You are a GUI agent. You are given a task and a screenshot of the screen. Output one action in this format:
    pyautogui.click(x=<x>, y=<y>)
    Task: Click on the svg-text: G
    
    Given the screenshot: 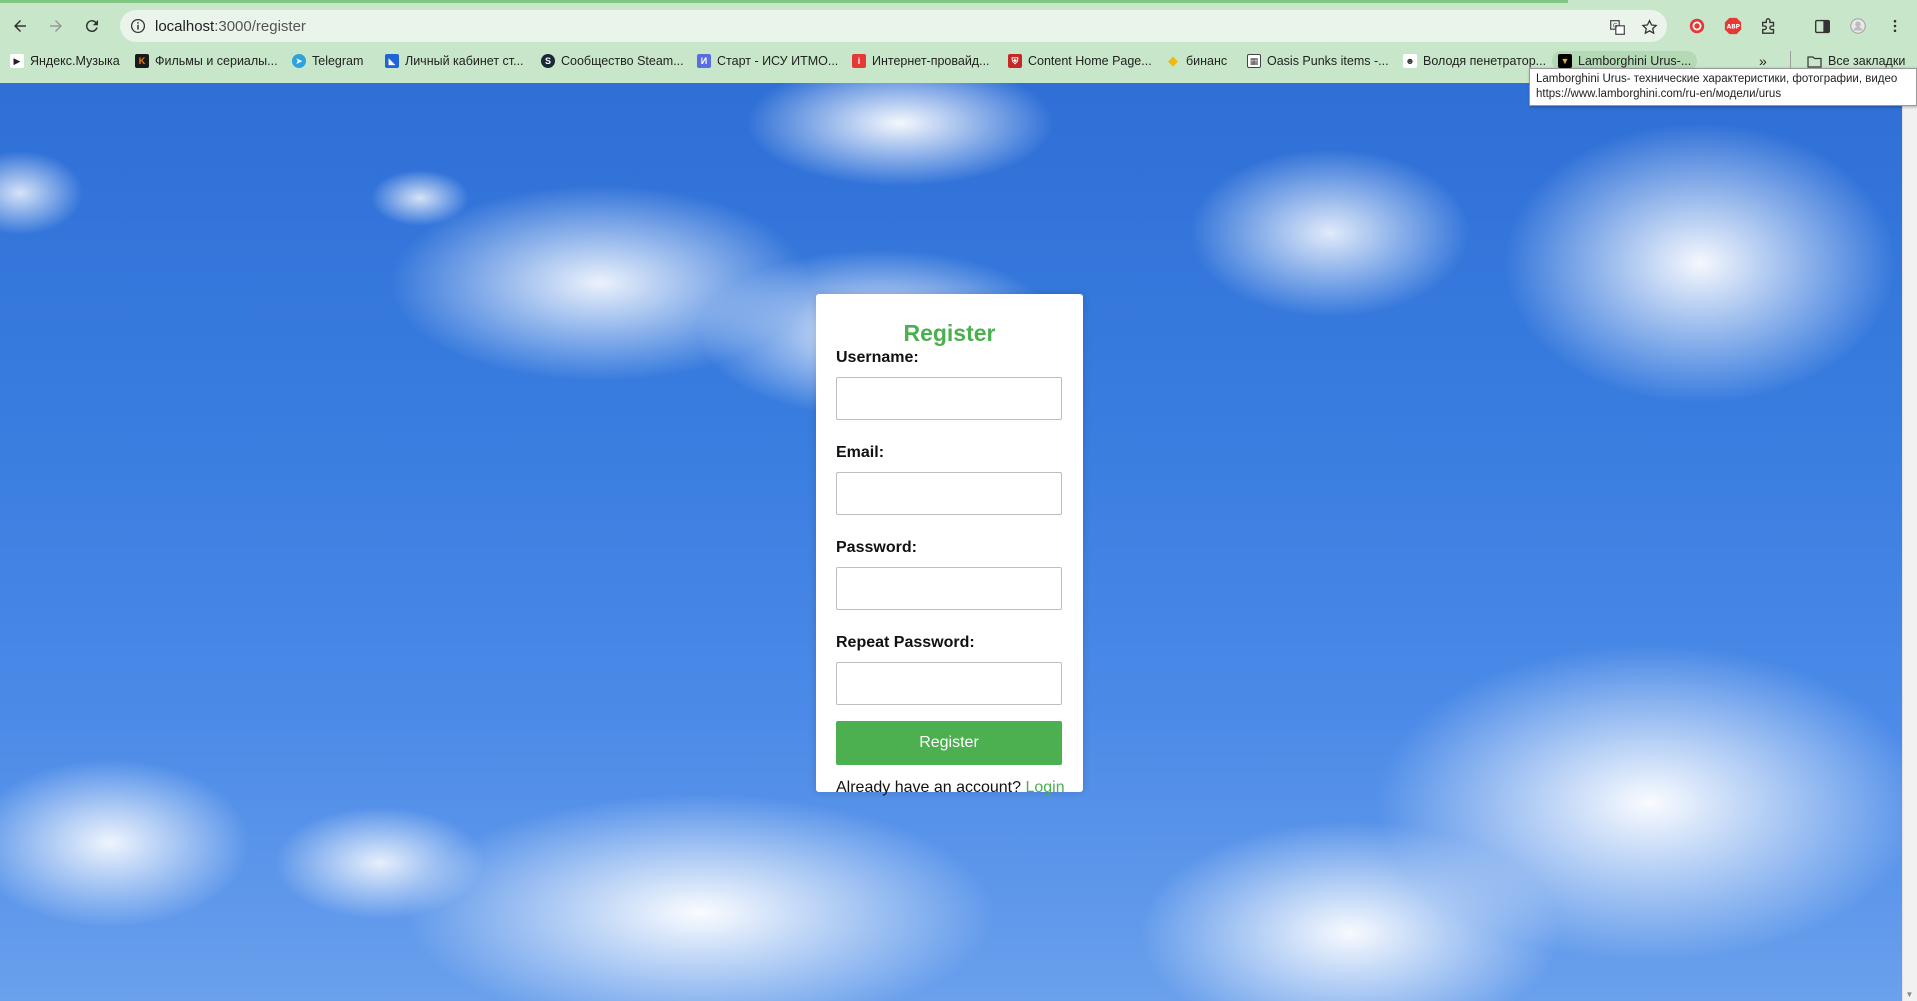 What is the action you would take?
    pyautogui.click(x=1614, y=25)
    